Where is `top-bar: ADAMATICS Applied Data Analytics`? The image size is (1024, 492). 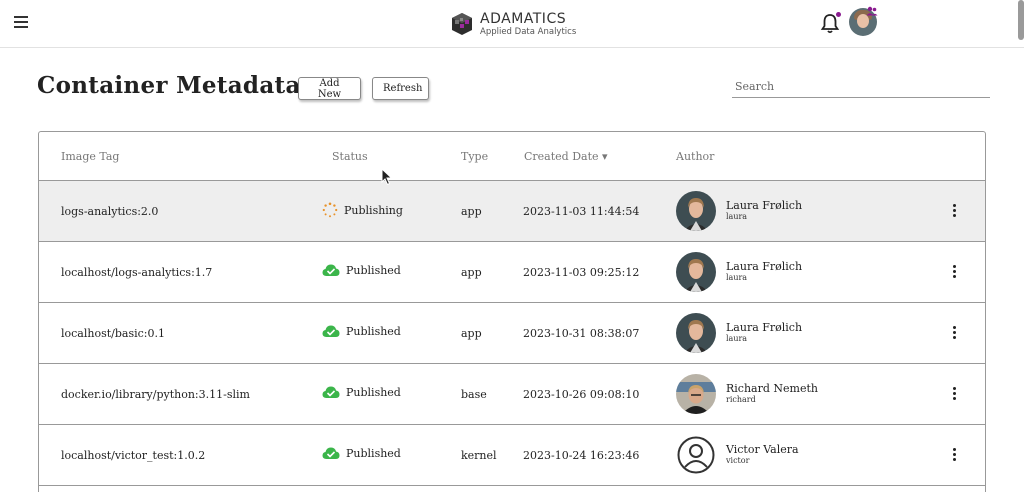
top-bar: ADAMATICS Applied Data Analytics is located at coordinates (512, 24).